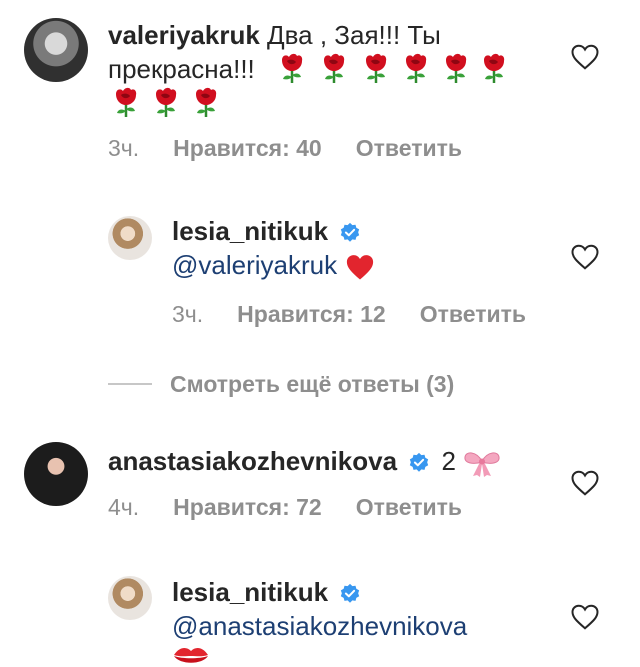  Describe the element at coordinates (191, 655) in the screenshot. I see `kiss-mark-emoji` at that location.